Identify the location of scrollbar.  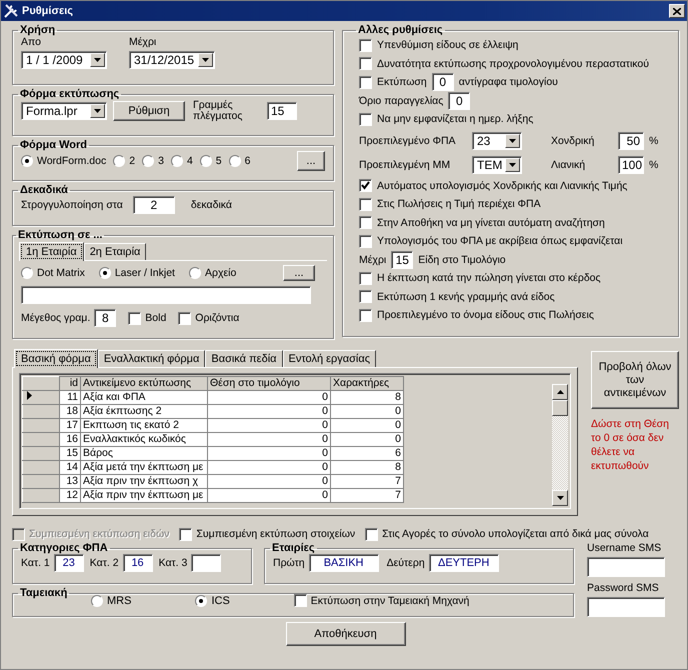
(560, 445).